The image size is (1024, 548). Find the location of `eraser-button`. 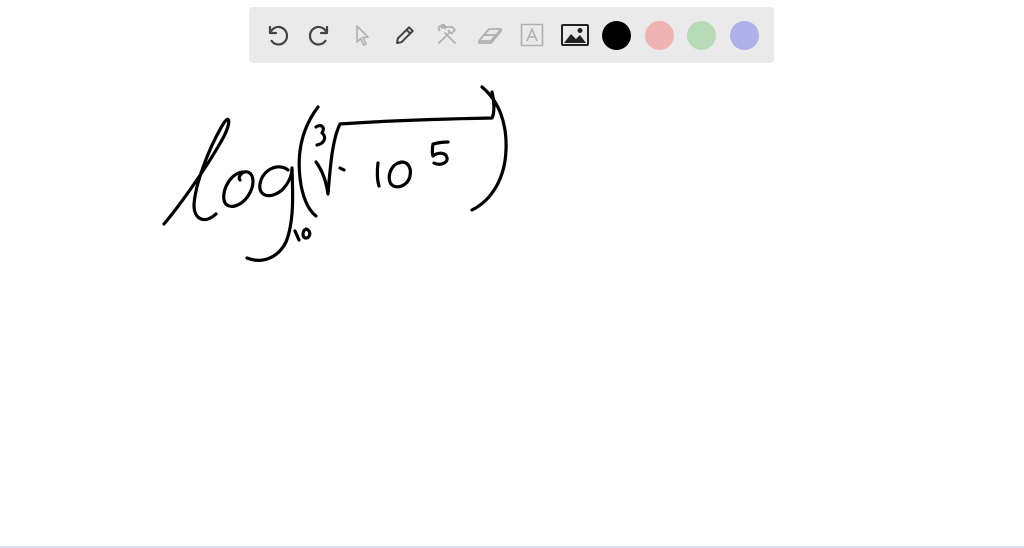

eraser-button is located at coordinates (490, 35).